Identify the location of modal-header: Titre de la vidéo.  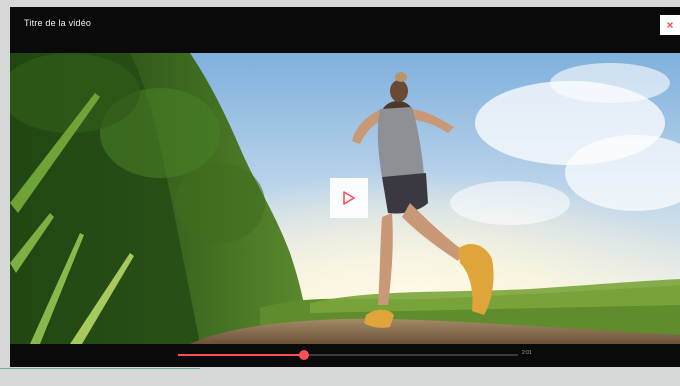
(345, 30).